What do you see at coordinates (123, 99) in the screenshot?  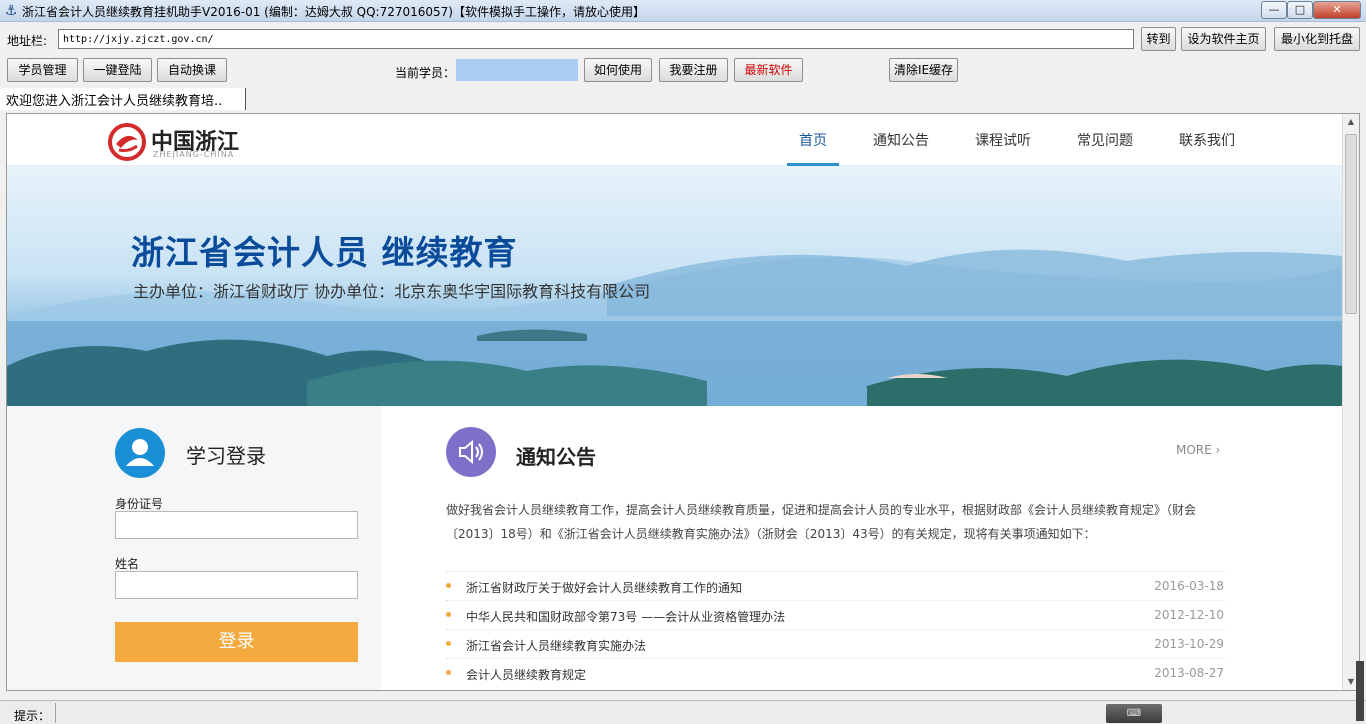 I see `welcome-text: 欢迎您进入浙江会计人员继续教育培..` at bounding box center [123, 99].